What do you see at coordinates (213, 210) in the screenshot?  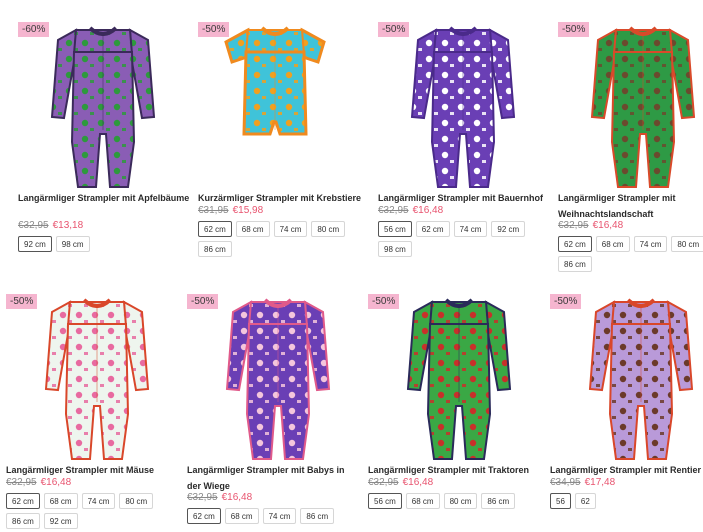 I see `original-price: €31,95` at bounding box center [213, 210].